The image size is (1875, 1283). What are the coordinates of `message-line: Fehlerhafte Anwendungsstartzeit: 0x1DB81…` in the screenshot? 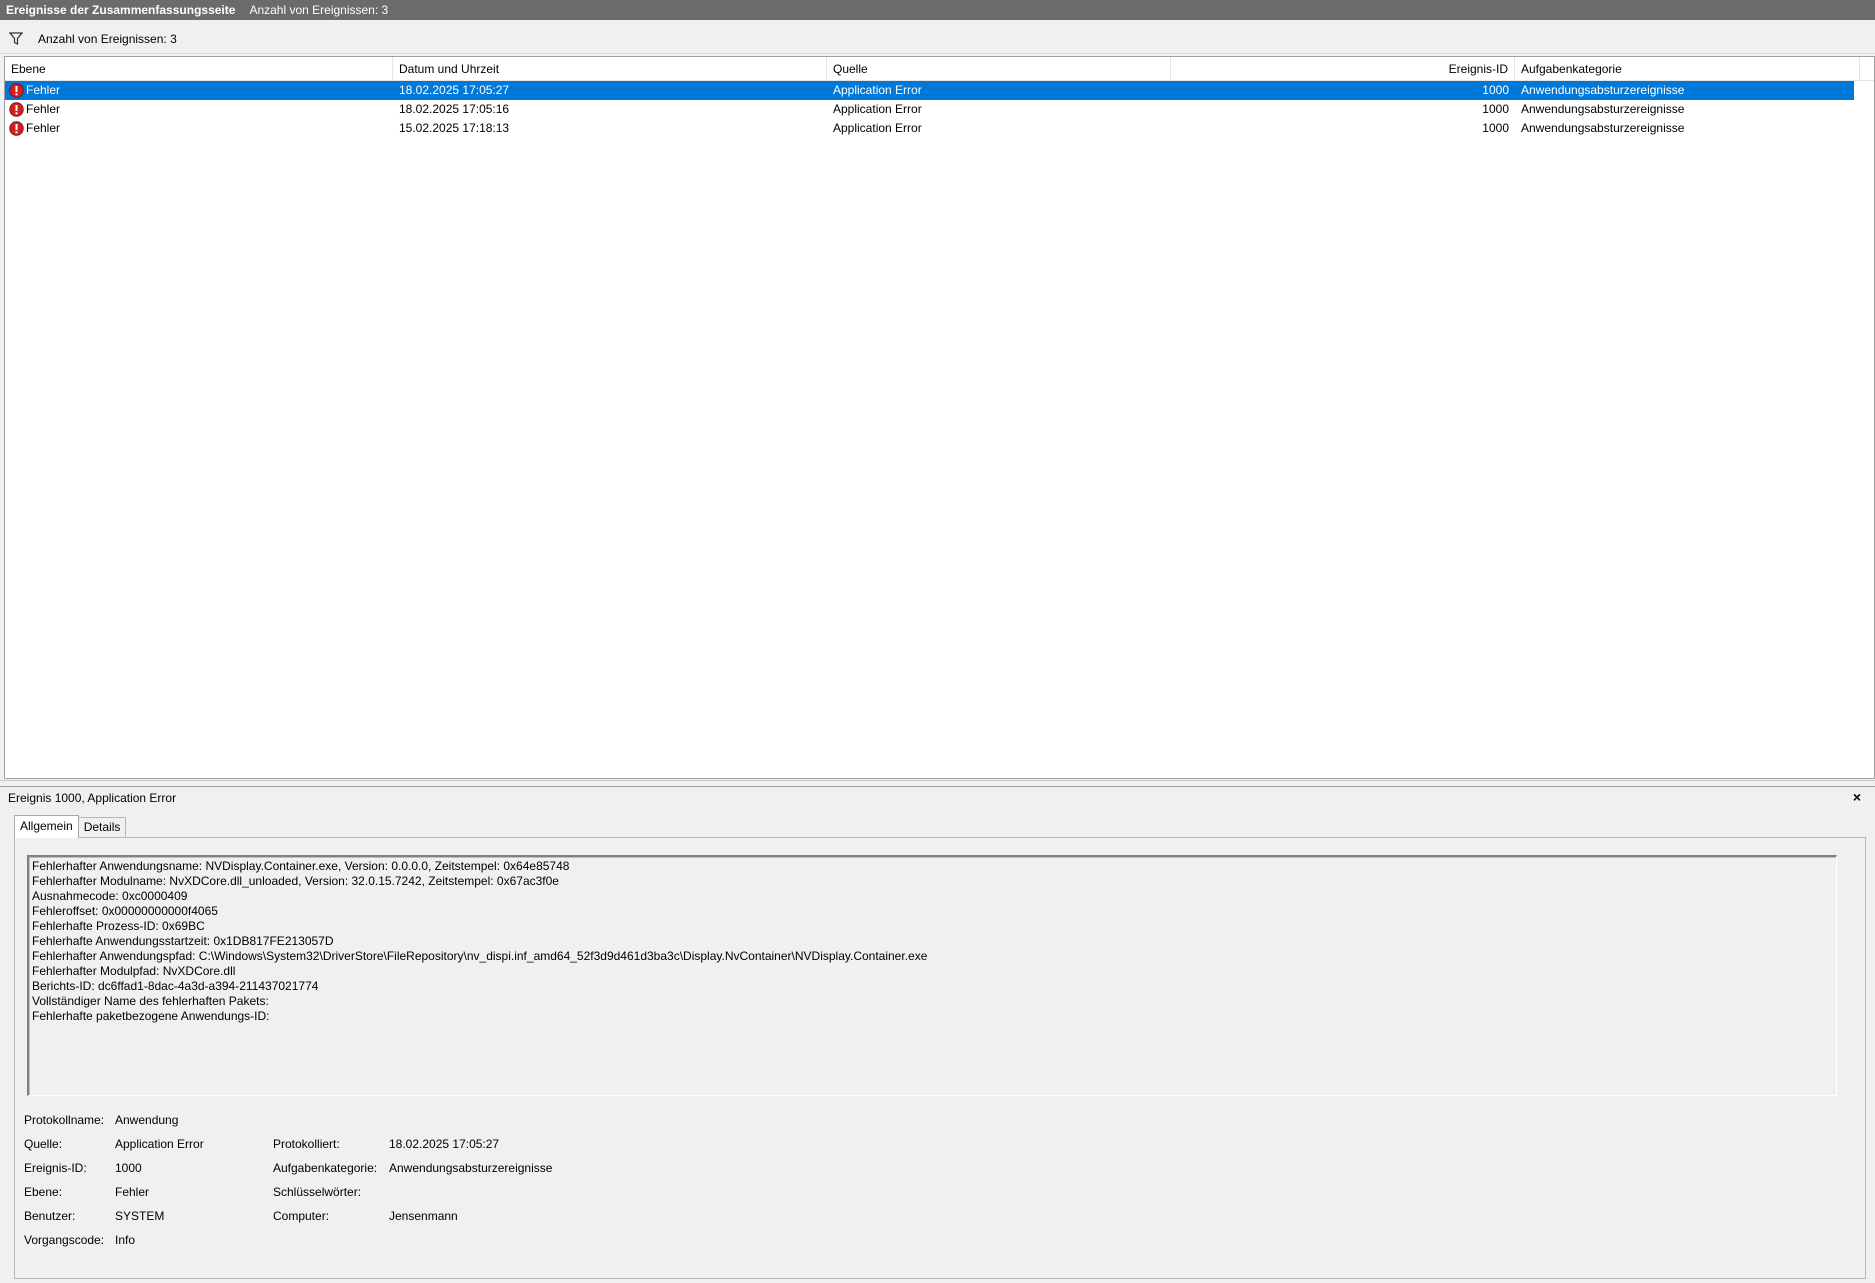 It's located at (183, 941).